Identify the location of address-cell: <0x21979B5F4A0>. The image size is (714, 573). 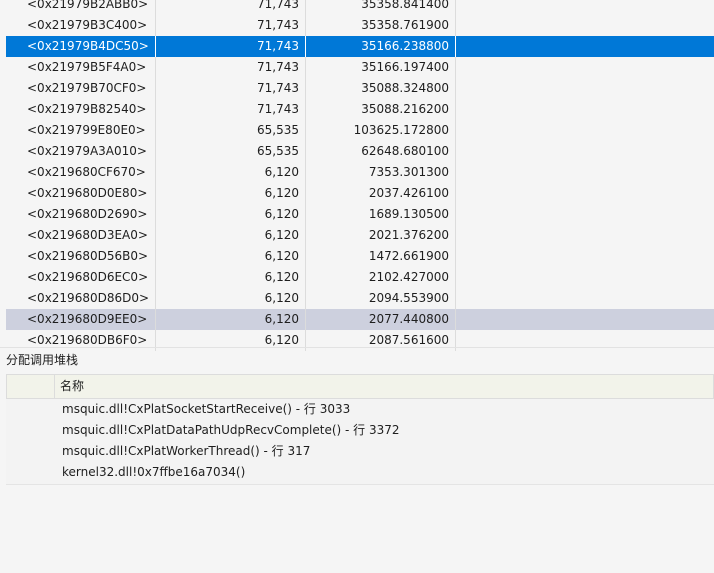
(81, 67).